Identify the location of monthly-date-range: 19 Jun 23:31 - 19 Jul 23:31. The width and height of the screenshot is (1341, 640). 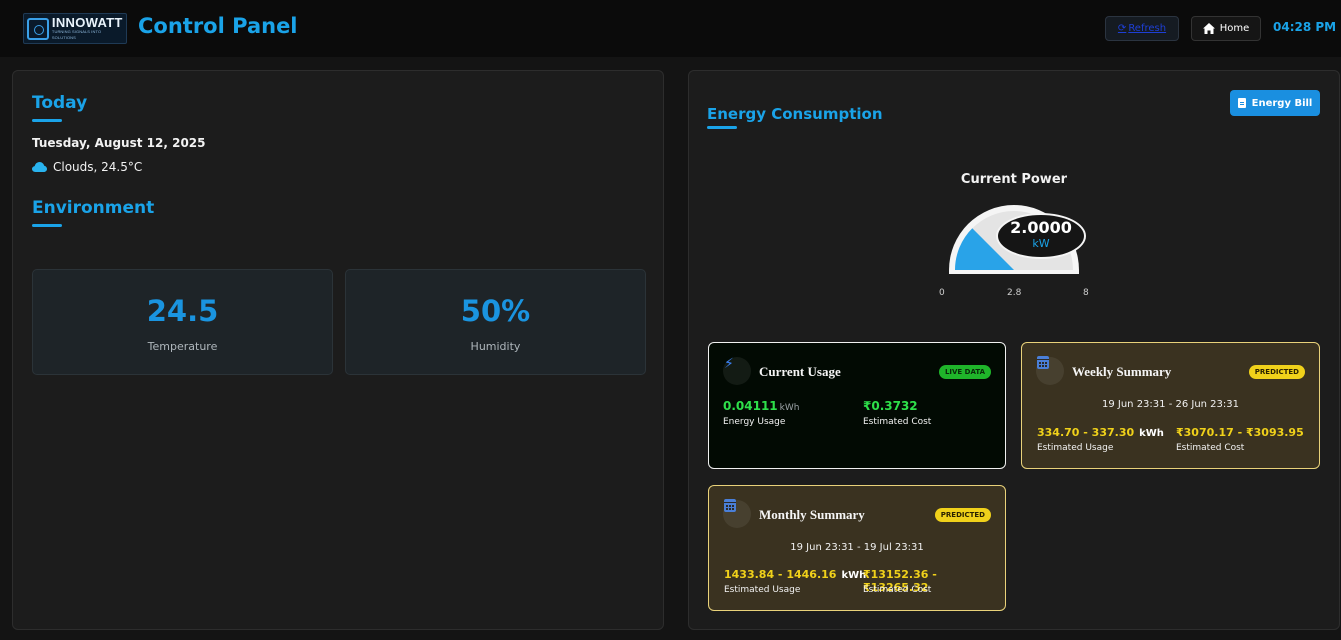
(857, 547).